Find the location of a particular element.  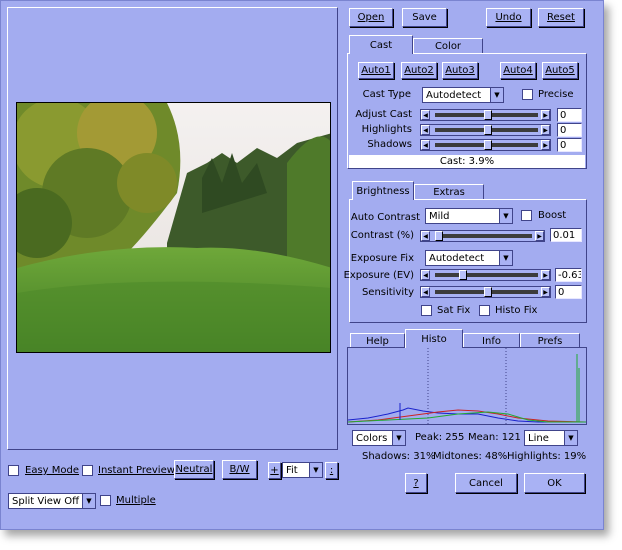

sat-fix-checkbox is located at coordinates (426, 310).